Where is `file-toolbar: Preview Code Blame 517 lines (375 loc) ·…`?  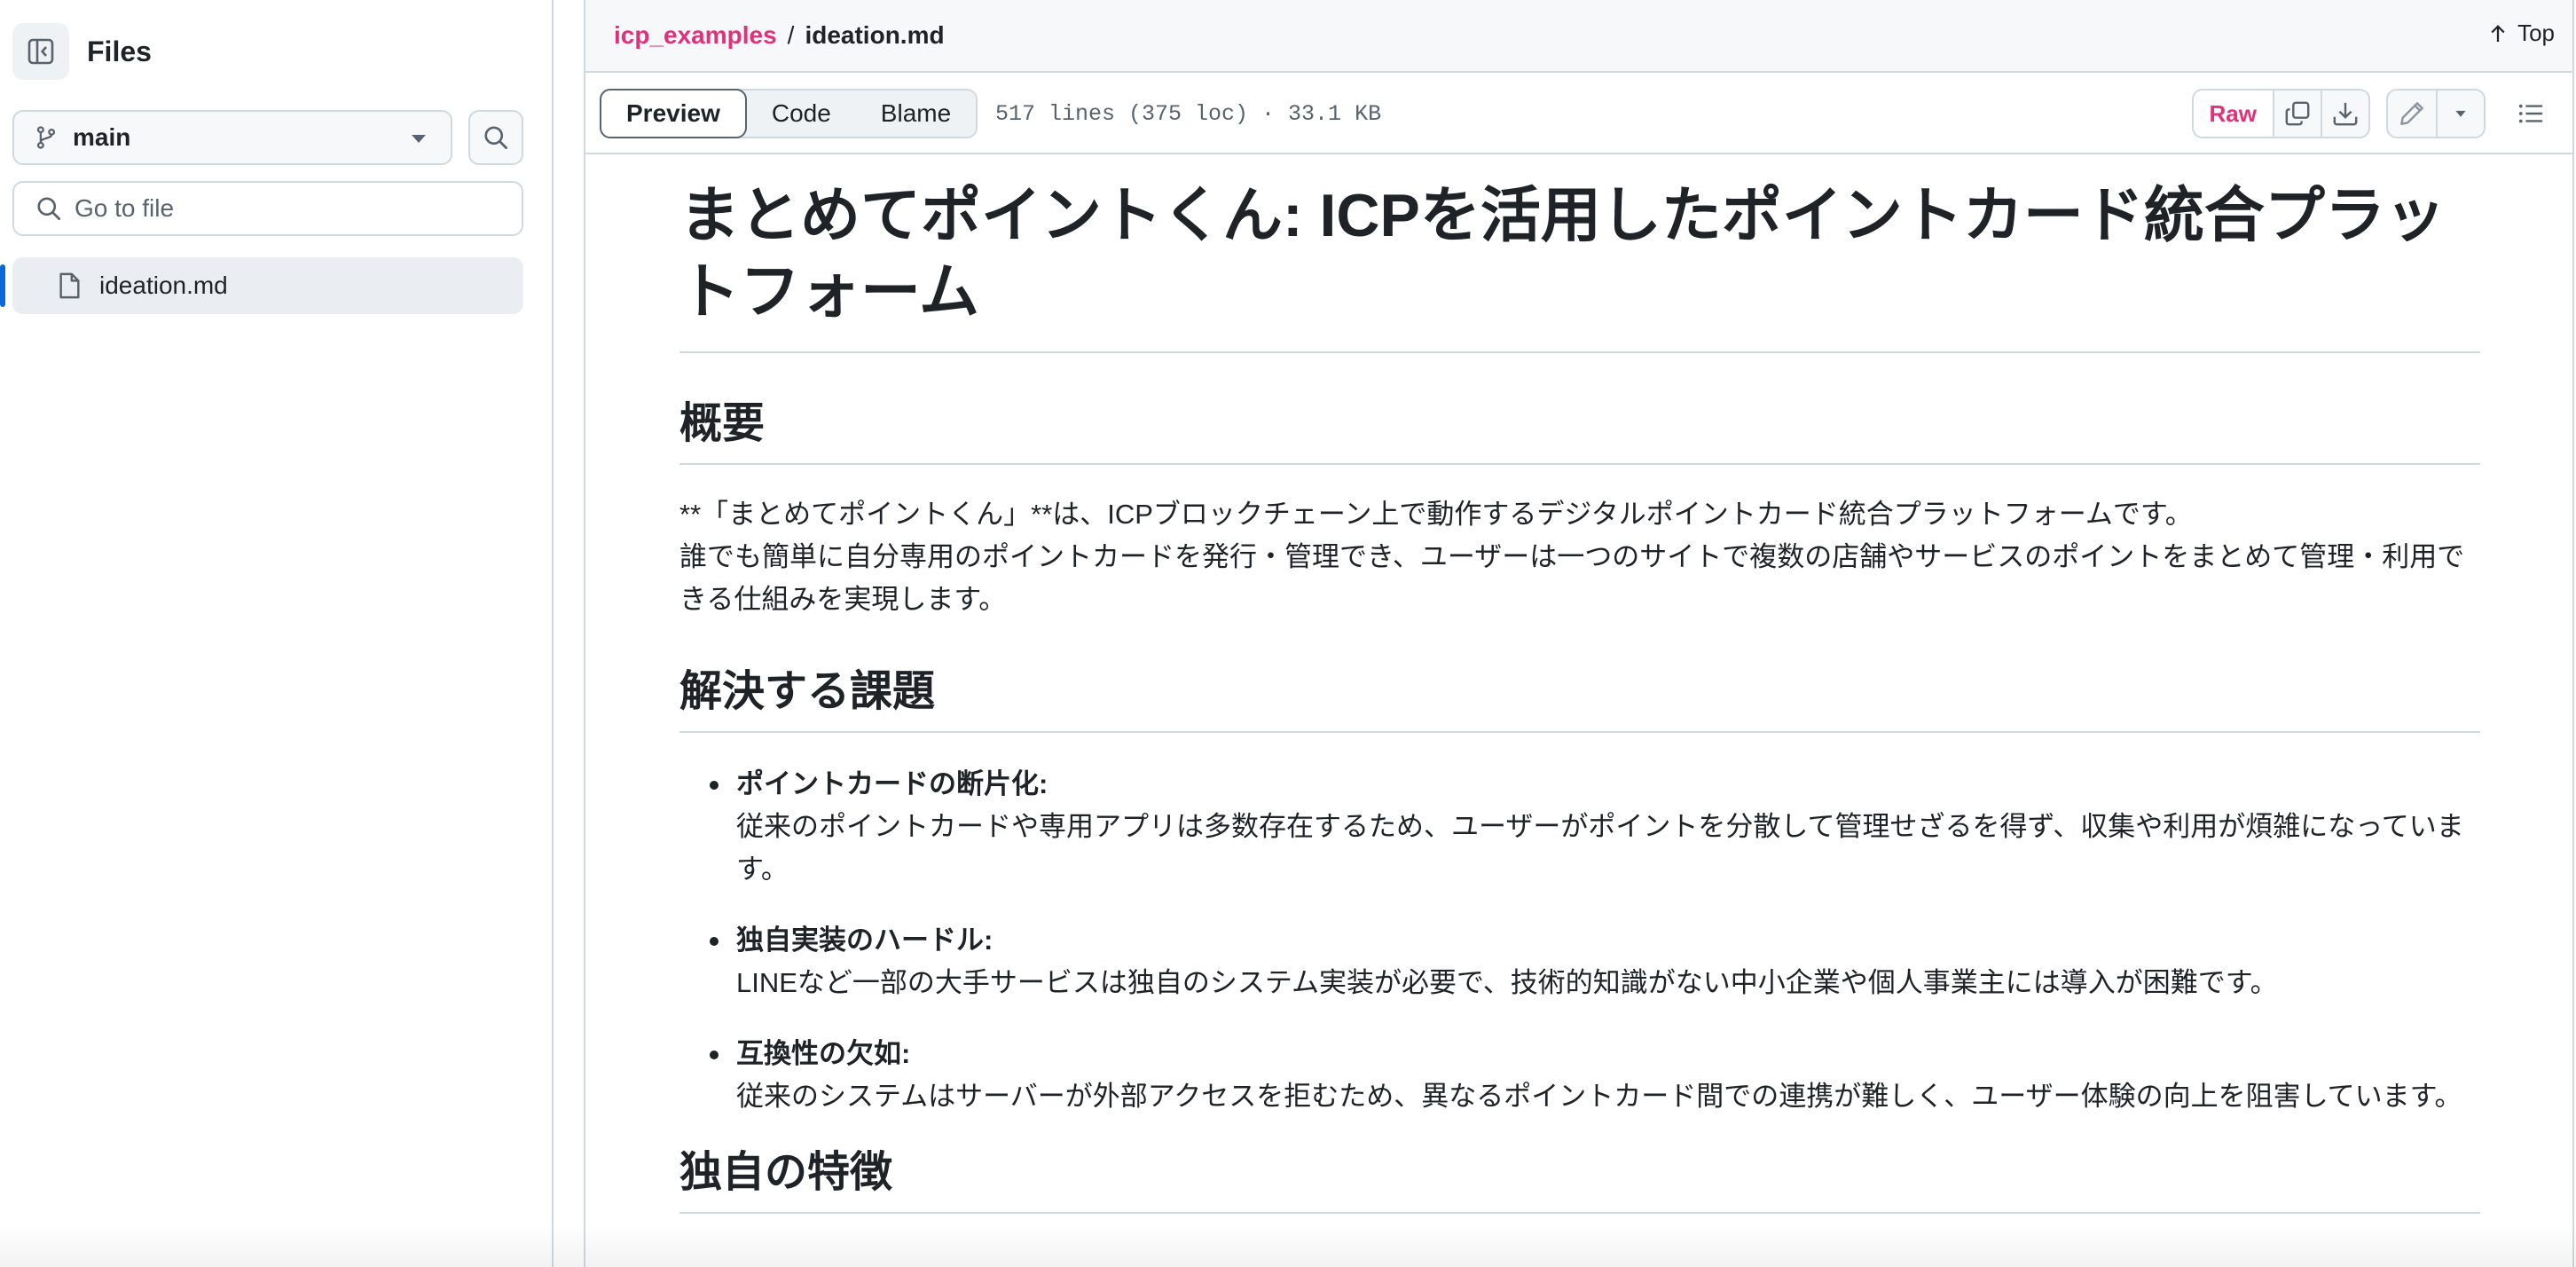
file-toolbar: Preview Code Blame 517 lines (375 loc) ·… is located at coordinates (1578, 114).